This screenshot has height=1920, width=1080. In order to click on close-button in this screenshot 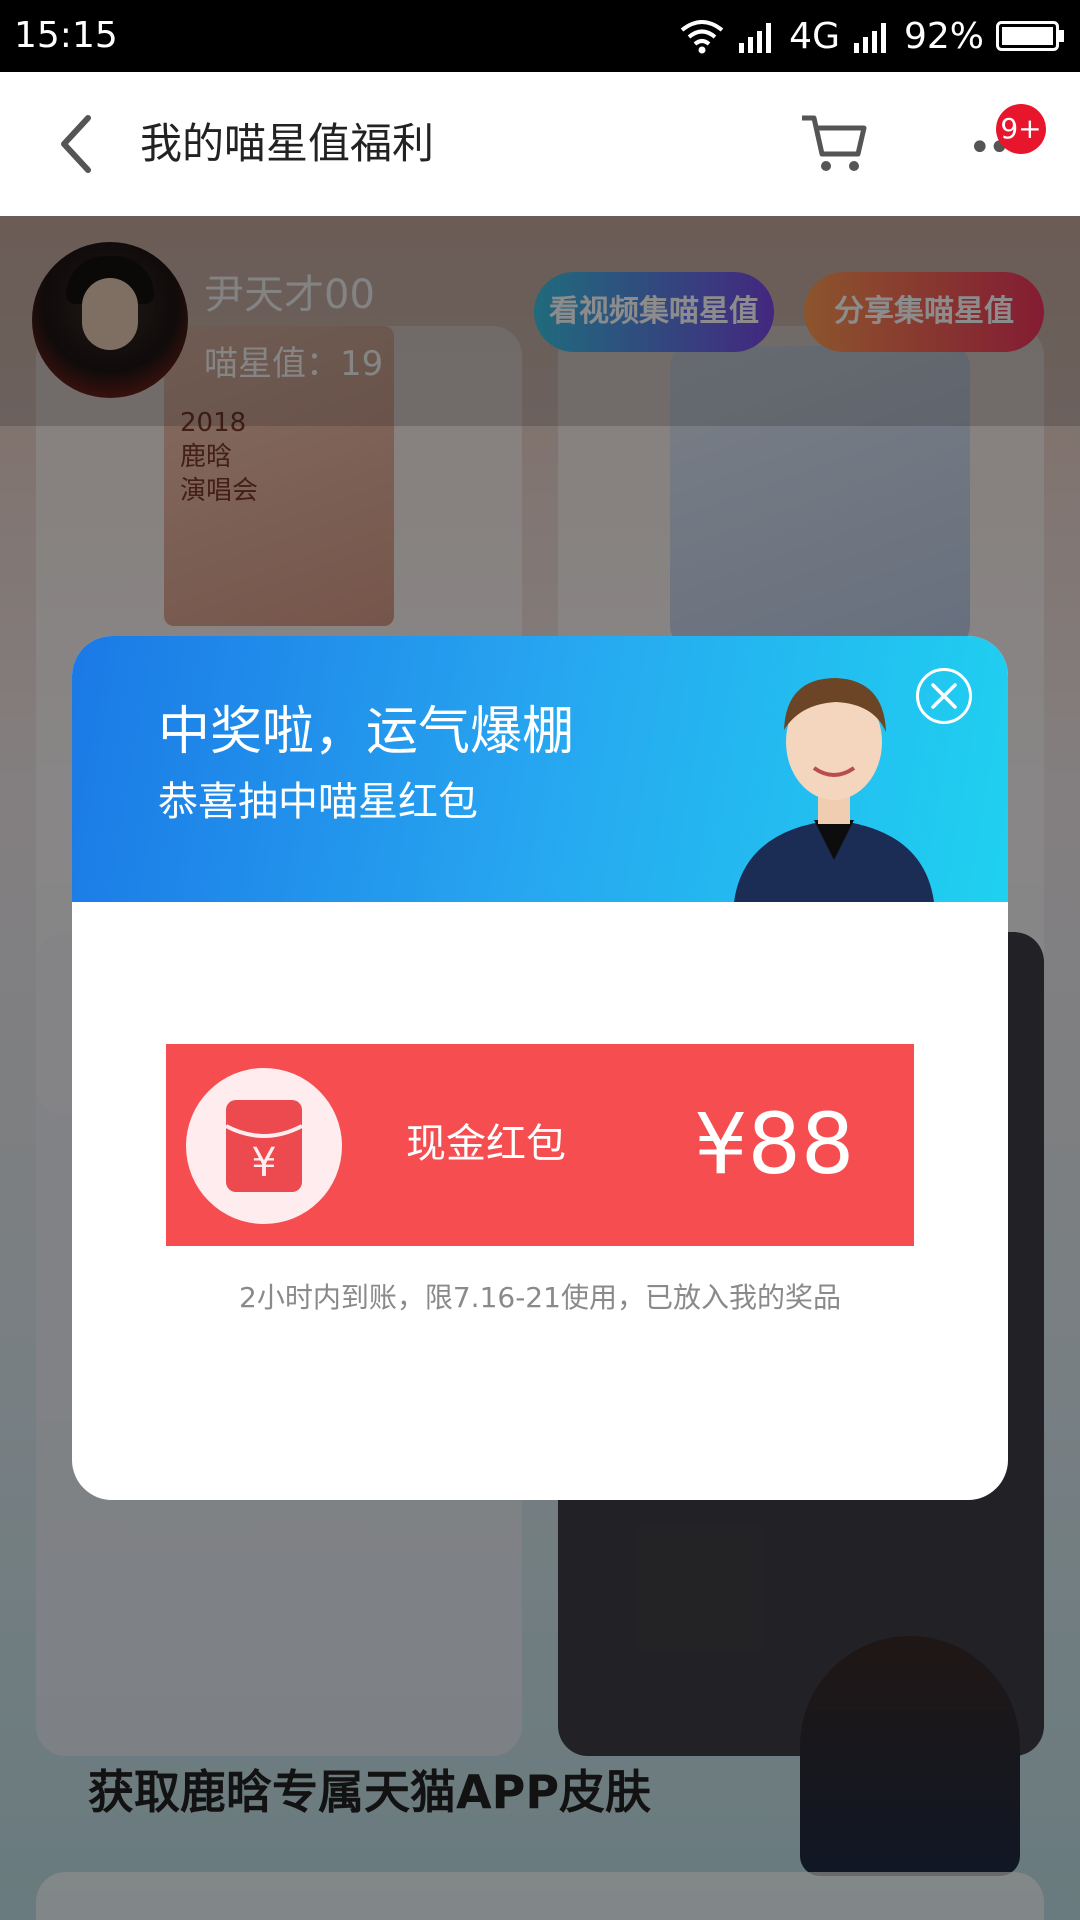, I will do `click(944, 696)`.